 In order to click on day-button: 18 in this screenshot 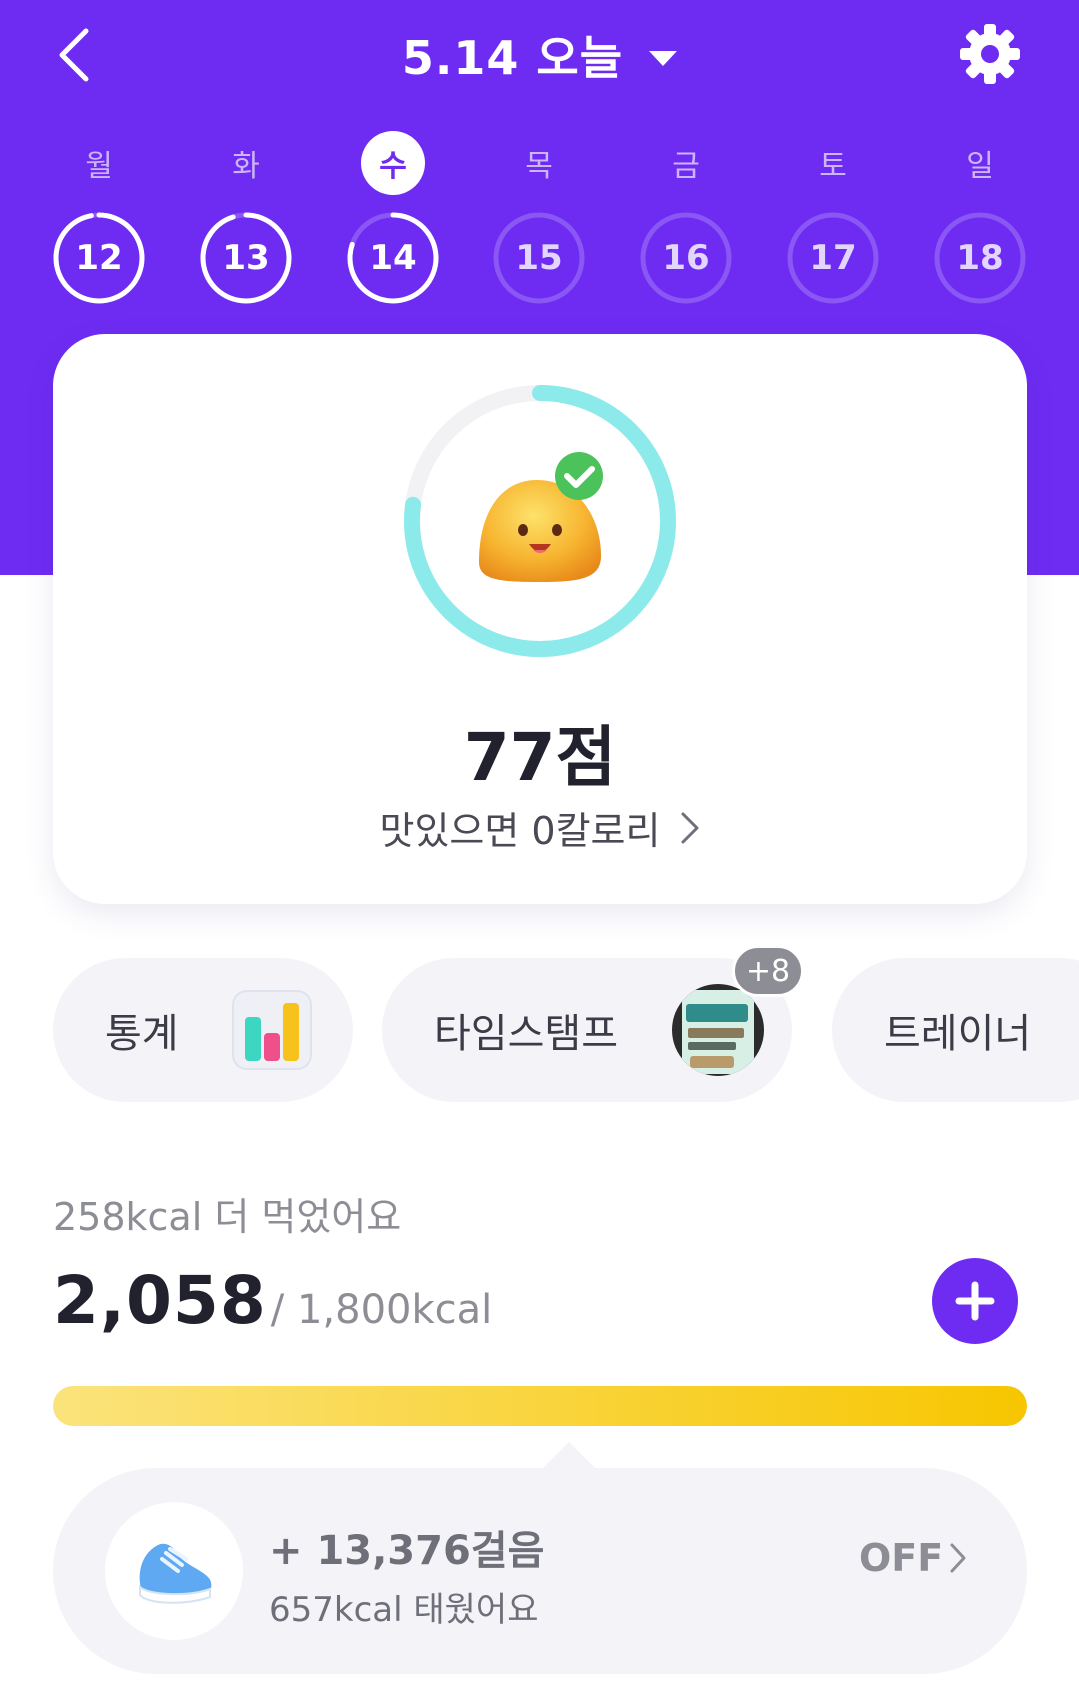, I will do `click(980, 258)`.